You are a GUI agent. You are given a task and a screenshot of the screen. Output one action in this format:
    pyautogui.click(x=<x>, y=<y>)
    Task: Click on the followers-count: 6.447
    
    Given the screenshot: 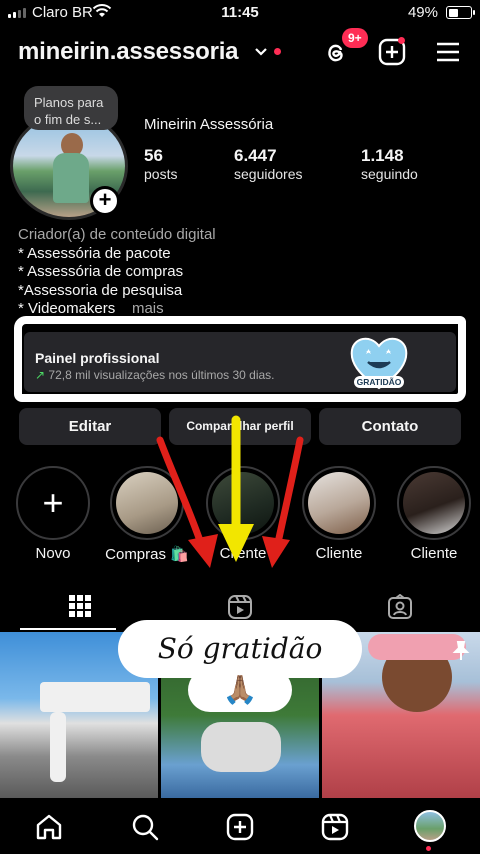 What is the action you would take?
    pyautogui.click(x=255, y=156)
    